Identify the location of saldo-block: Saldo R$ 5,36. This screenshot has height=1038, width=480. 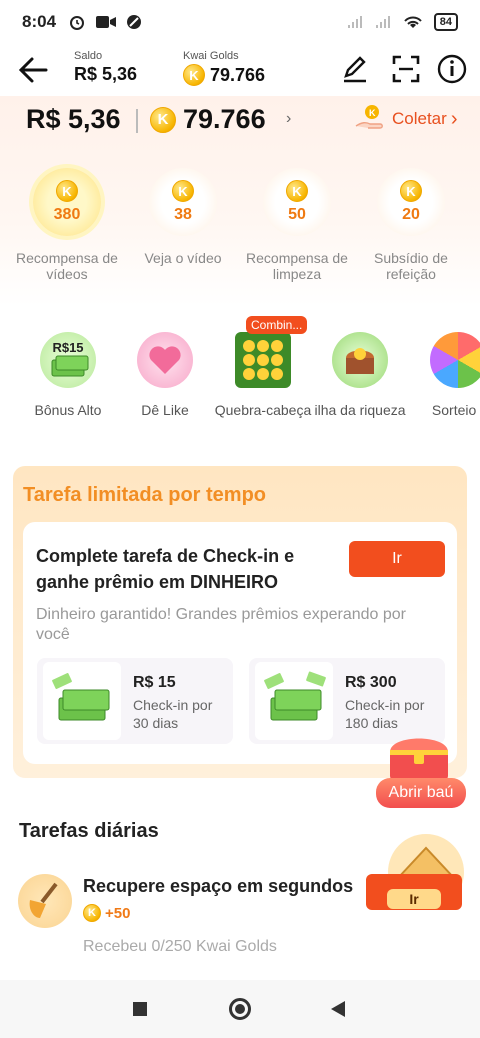
(105, 67).